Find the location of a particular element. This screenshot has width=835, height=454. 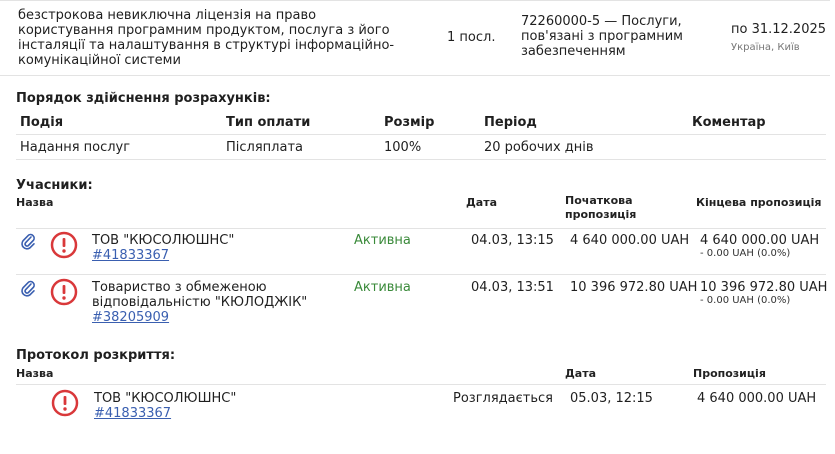

participant-code-link: #41833367 is located at coordinates (130, 255).